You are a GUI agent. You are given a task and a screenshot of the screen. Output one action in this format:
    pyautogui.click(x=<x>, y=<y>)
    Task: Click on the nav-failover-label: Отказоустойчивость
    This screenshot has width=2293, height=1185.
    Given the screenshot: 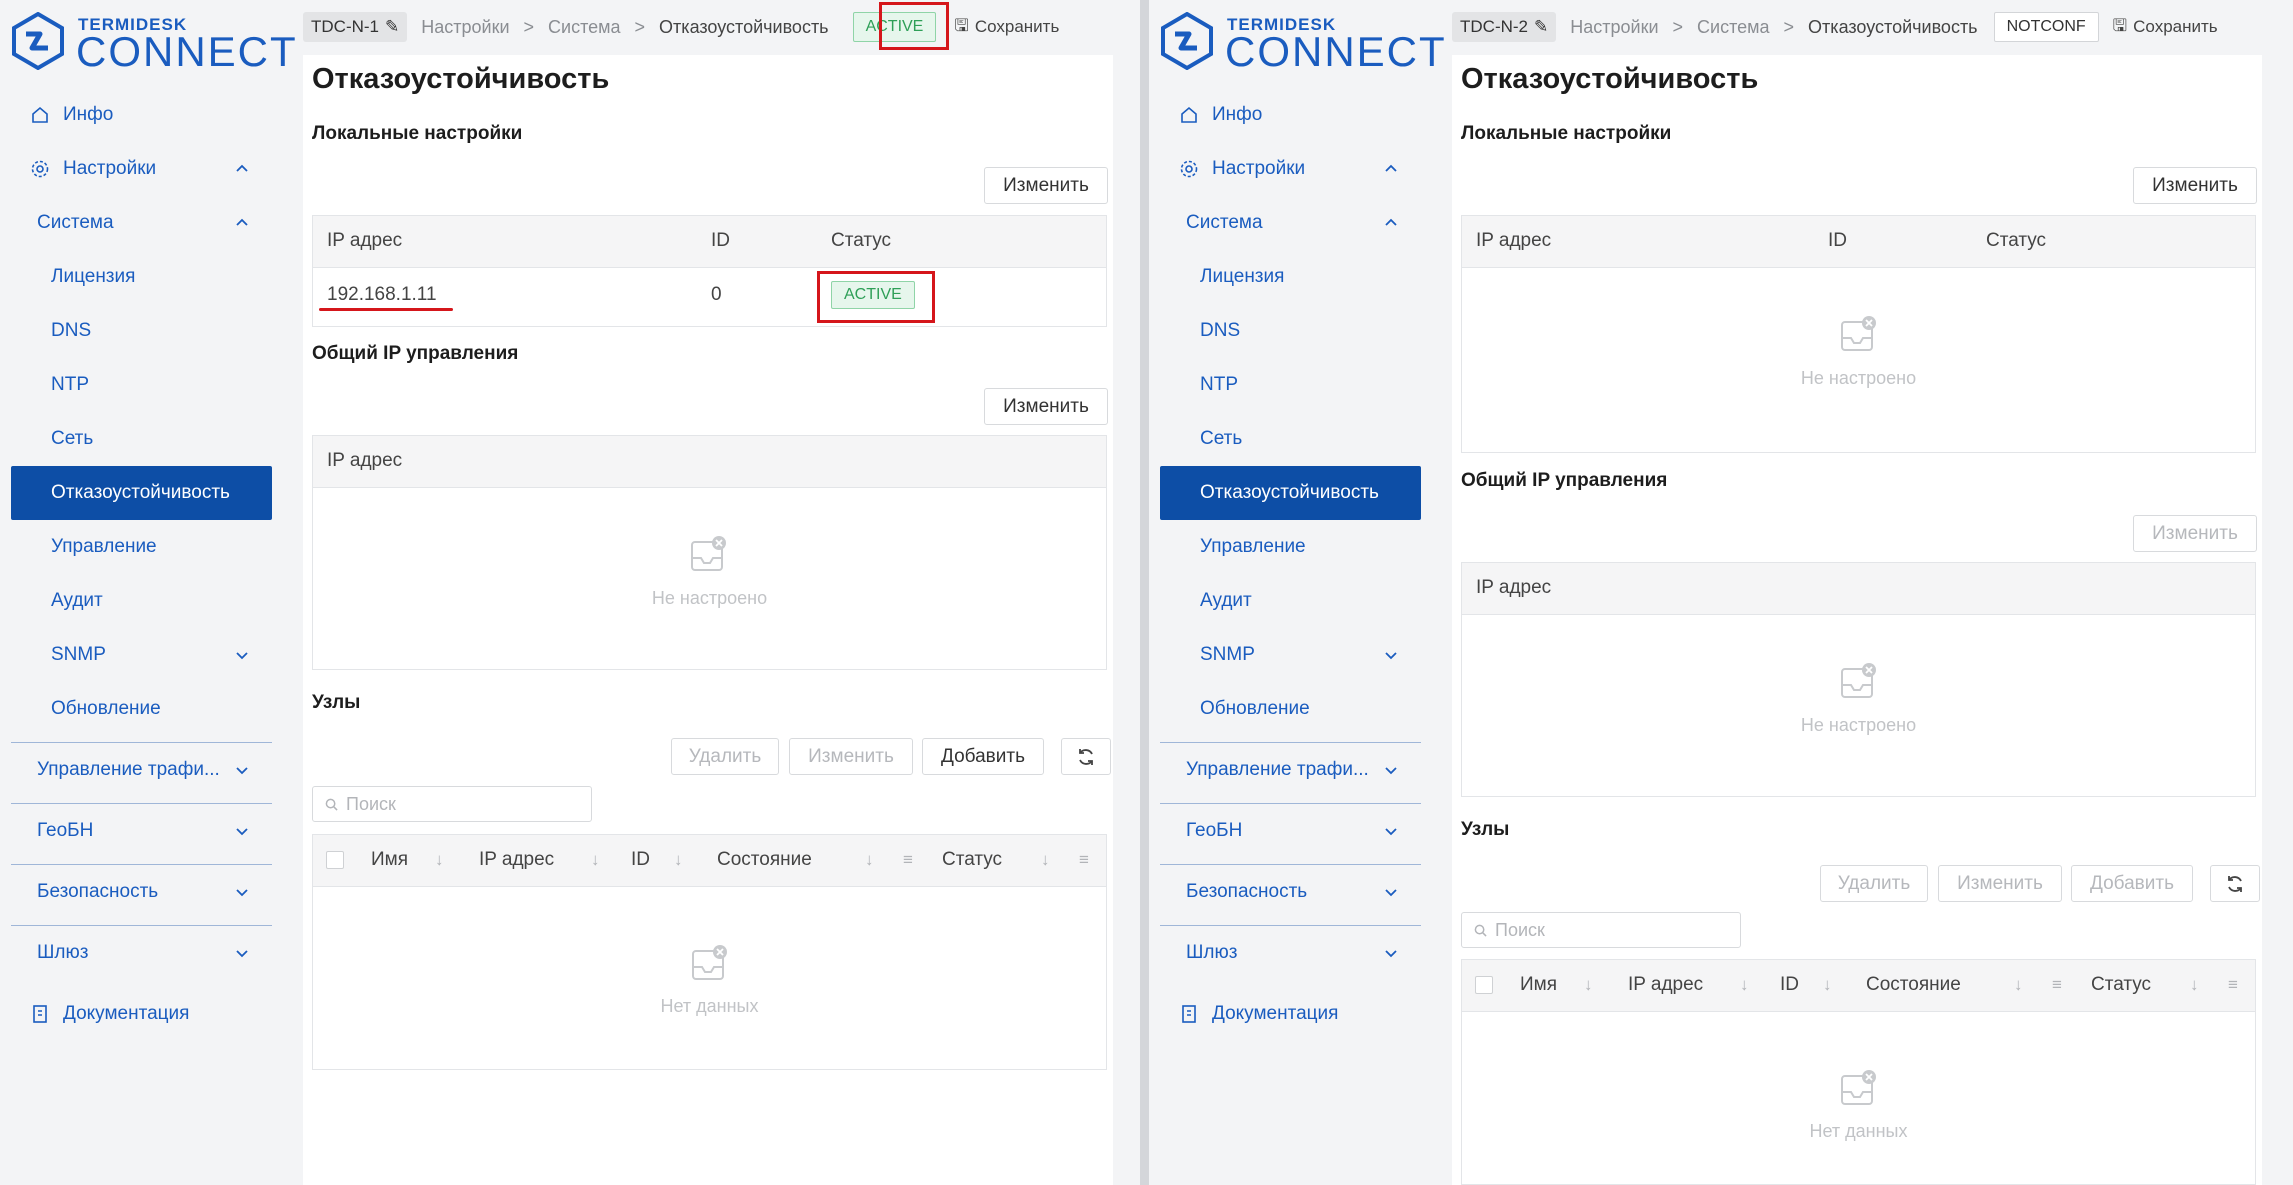 What is the action you would take?
    pyautogui.click(x=1289, y=492)
    